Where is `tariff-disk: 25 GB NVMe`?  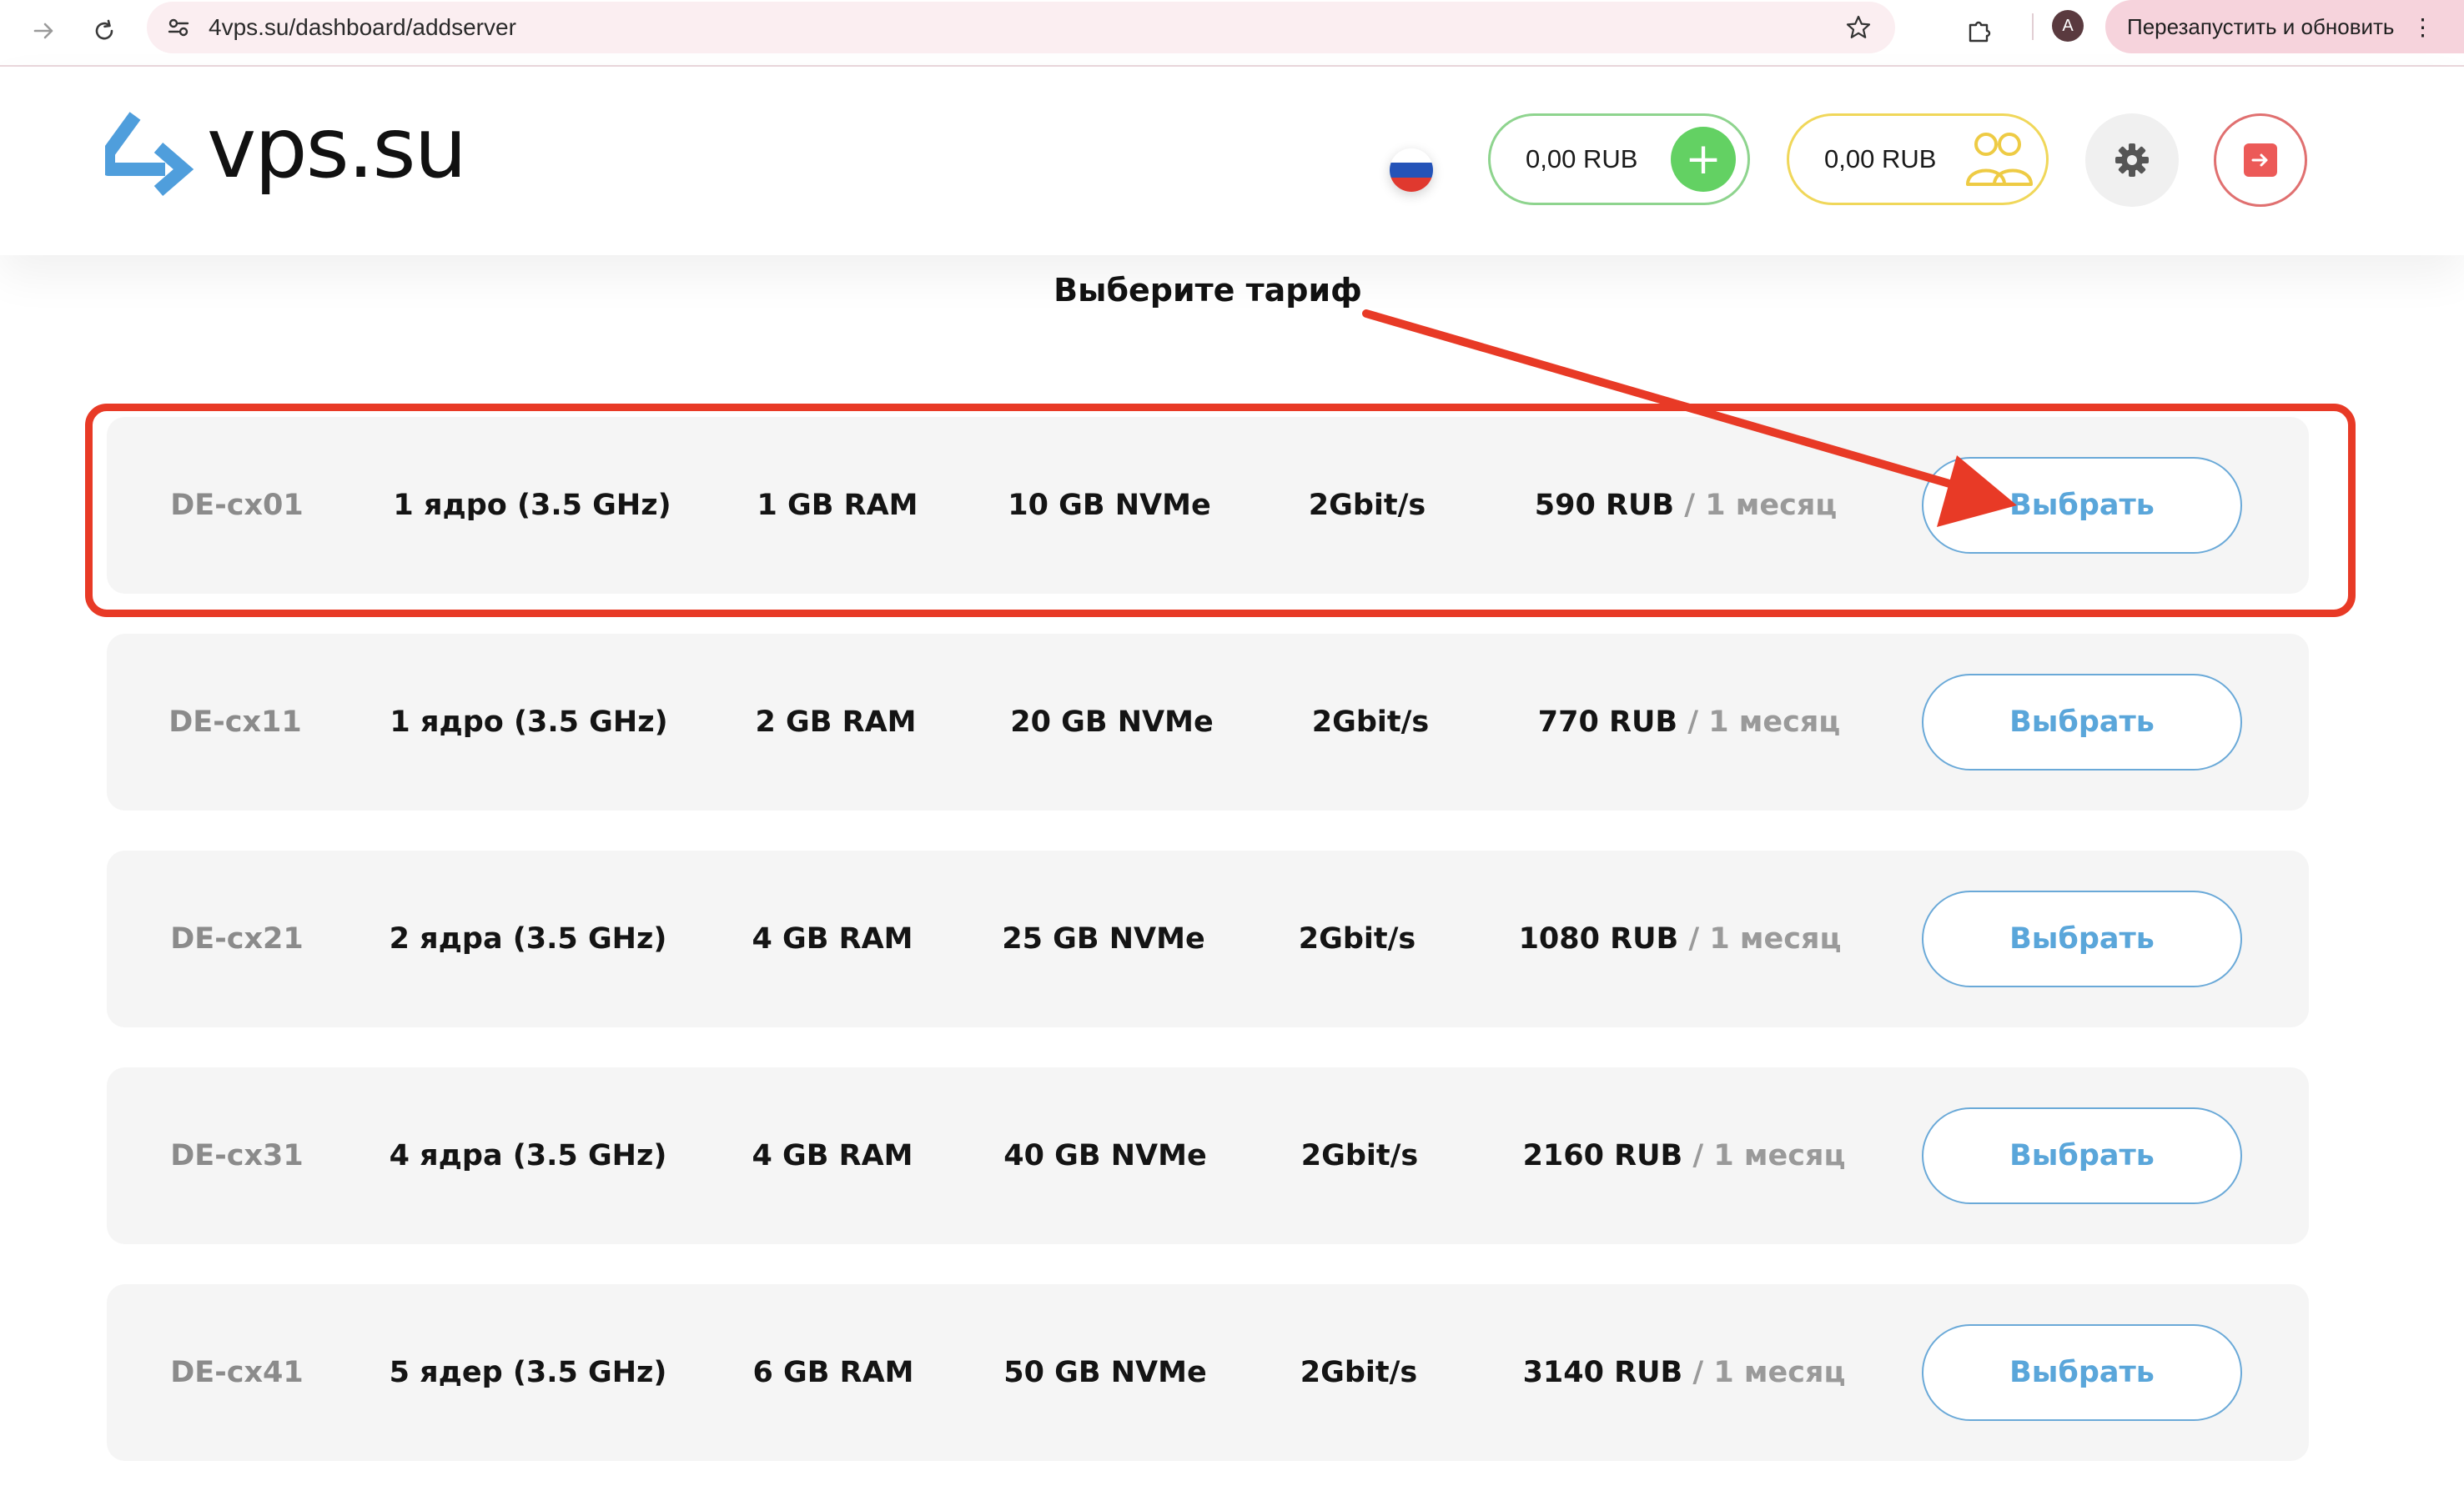 tariff-disk: 25 GB NVMe is located at coordinates (1103, 939).